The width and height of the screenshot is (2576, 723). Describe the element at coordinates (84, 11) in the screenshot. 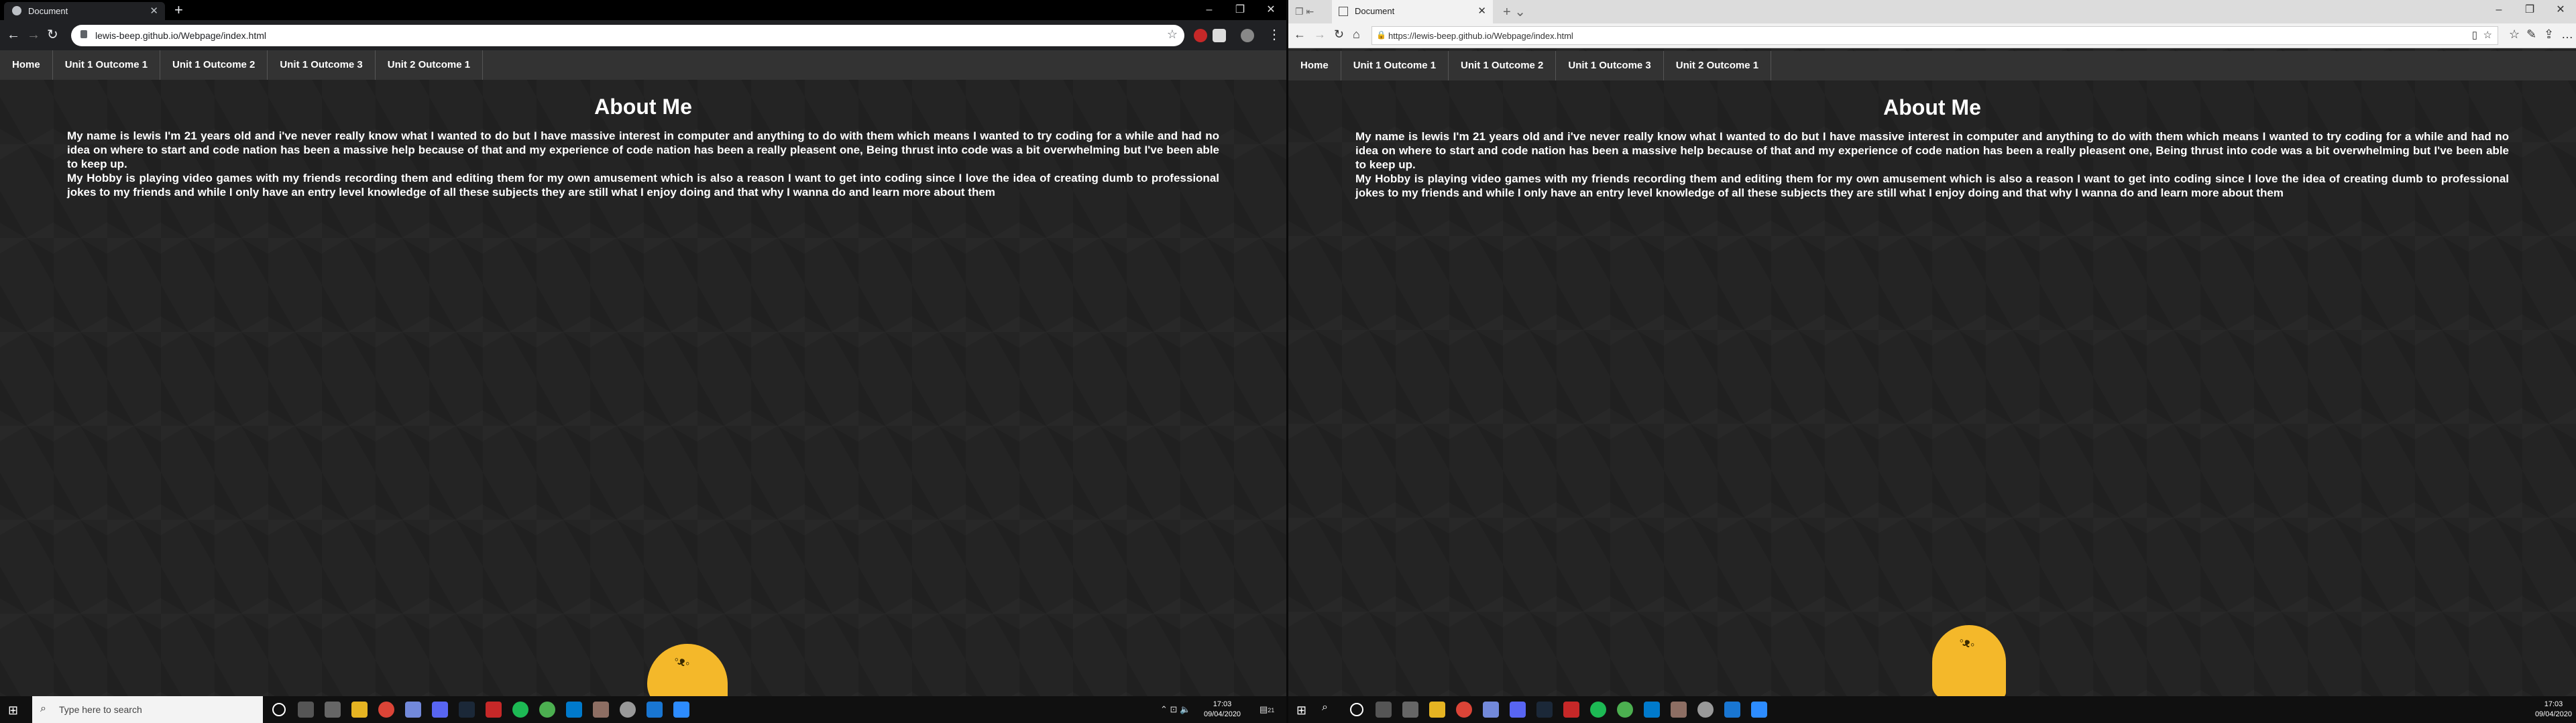

I see `chrome-tab: Document ✕` at that location.